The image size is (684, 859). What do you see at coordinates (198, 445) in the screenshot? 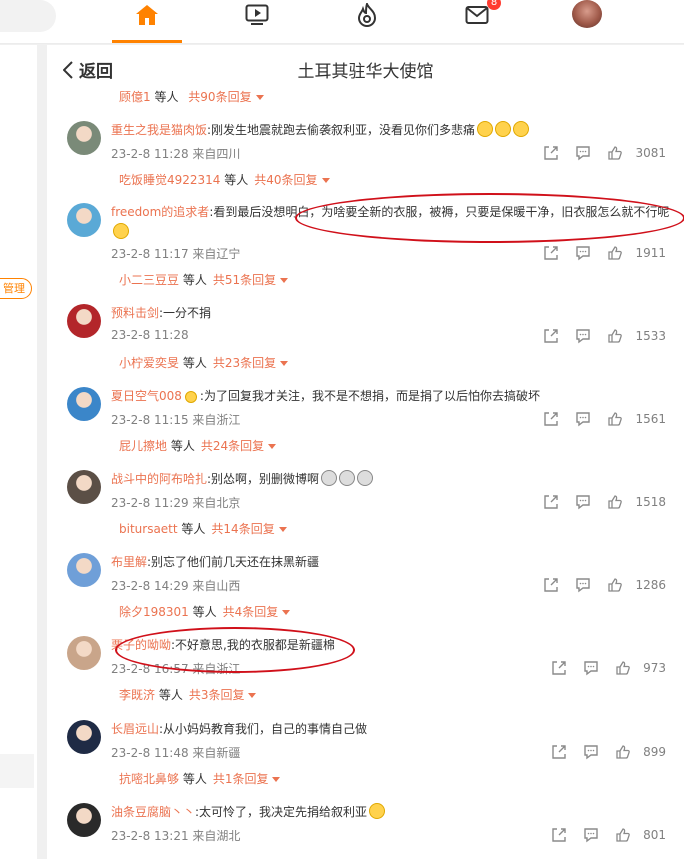
I see `replies-summary: 屁儿擦地 等人 共24条回复` at bounding box center [198, 445].